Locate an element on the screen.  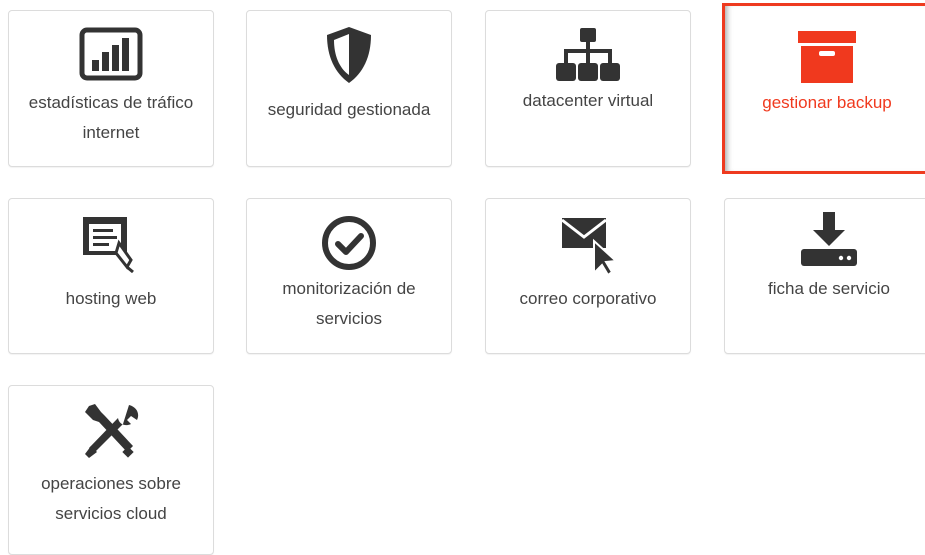
bar-chart-icon is located at coordinates (111, 54).